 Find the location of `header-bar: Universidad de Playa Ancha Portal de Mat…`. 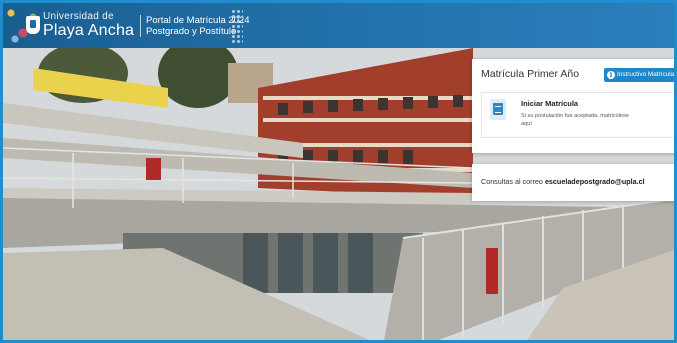

header-bar: Universidad de Playa Ancha Portal de Mat… is located at coordinates (338, 25).